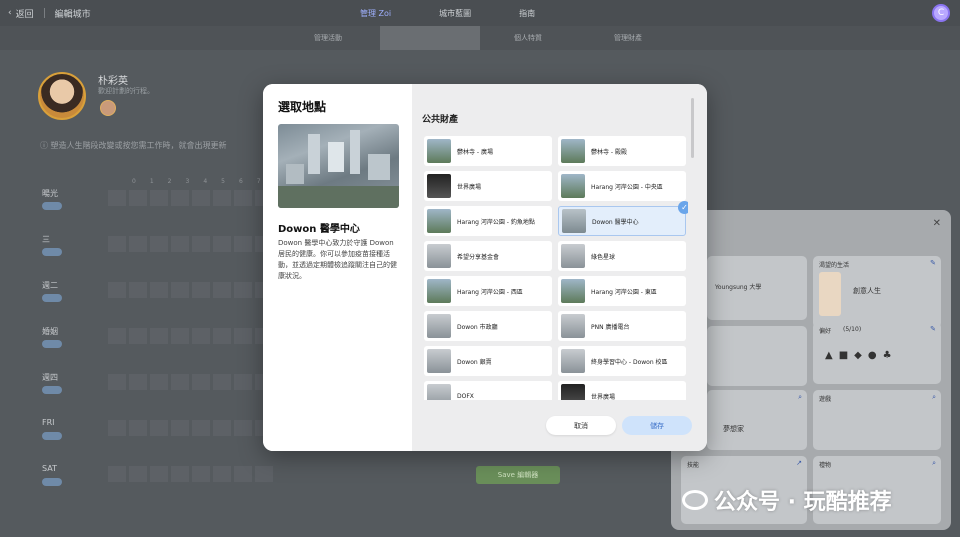 The width and height of the screenshot is (960, 537). I want to click on card-aspiration: 渴望的生活 ✎ 創意人生, so click(877, 292).